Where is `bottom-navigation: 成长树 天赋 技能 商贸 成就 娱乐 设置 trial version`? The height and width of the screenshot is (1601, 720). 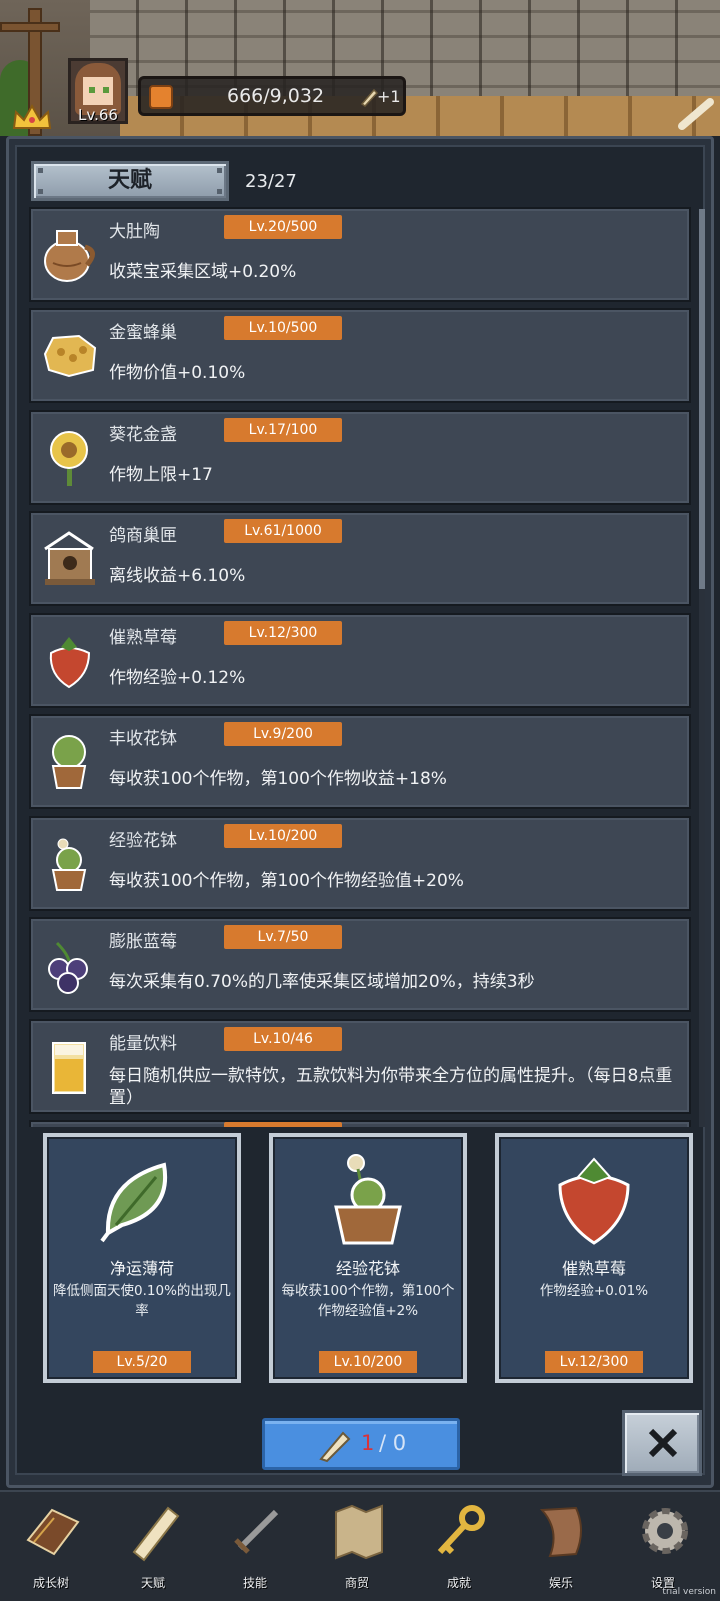
bottom-navigation: 成长树 天赋 技能 商贸 成就 娱乐 设置 trial version is located at coordinates (360, 1545).